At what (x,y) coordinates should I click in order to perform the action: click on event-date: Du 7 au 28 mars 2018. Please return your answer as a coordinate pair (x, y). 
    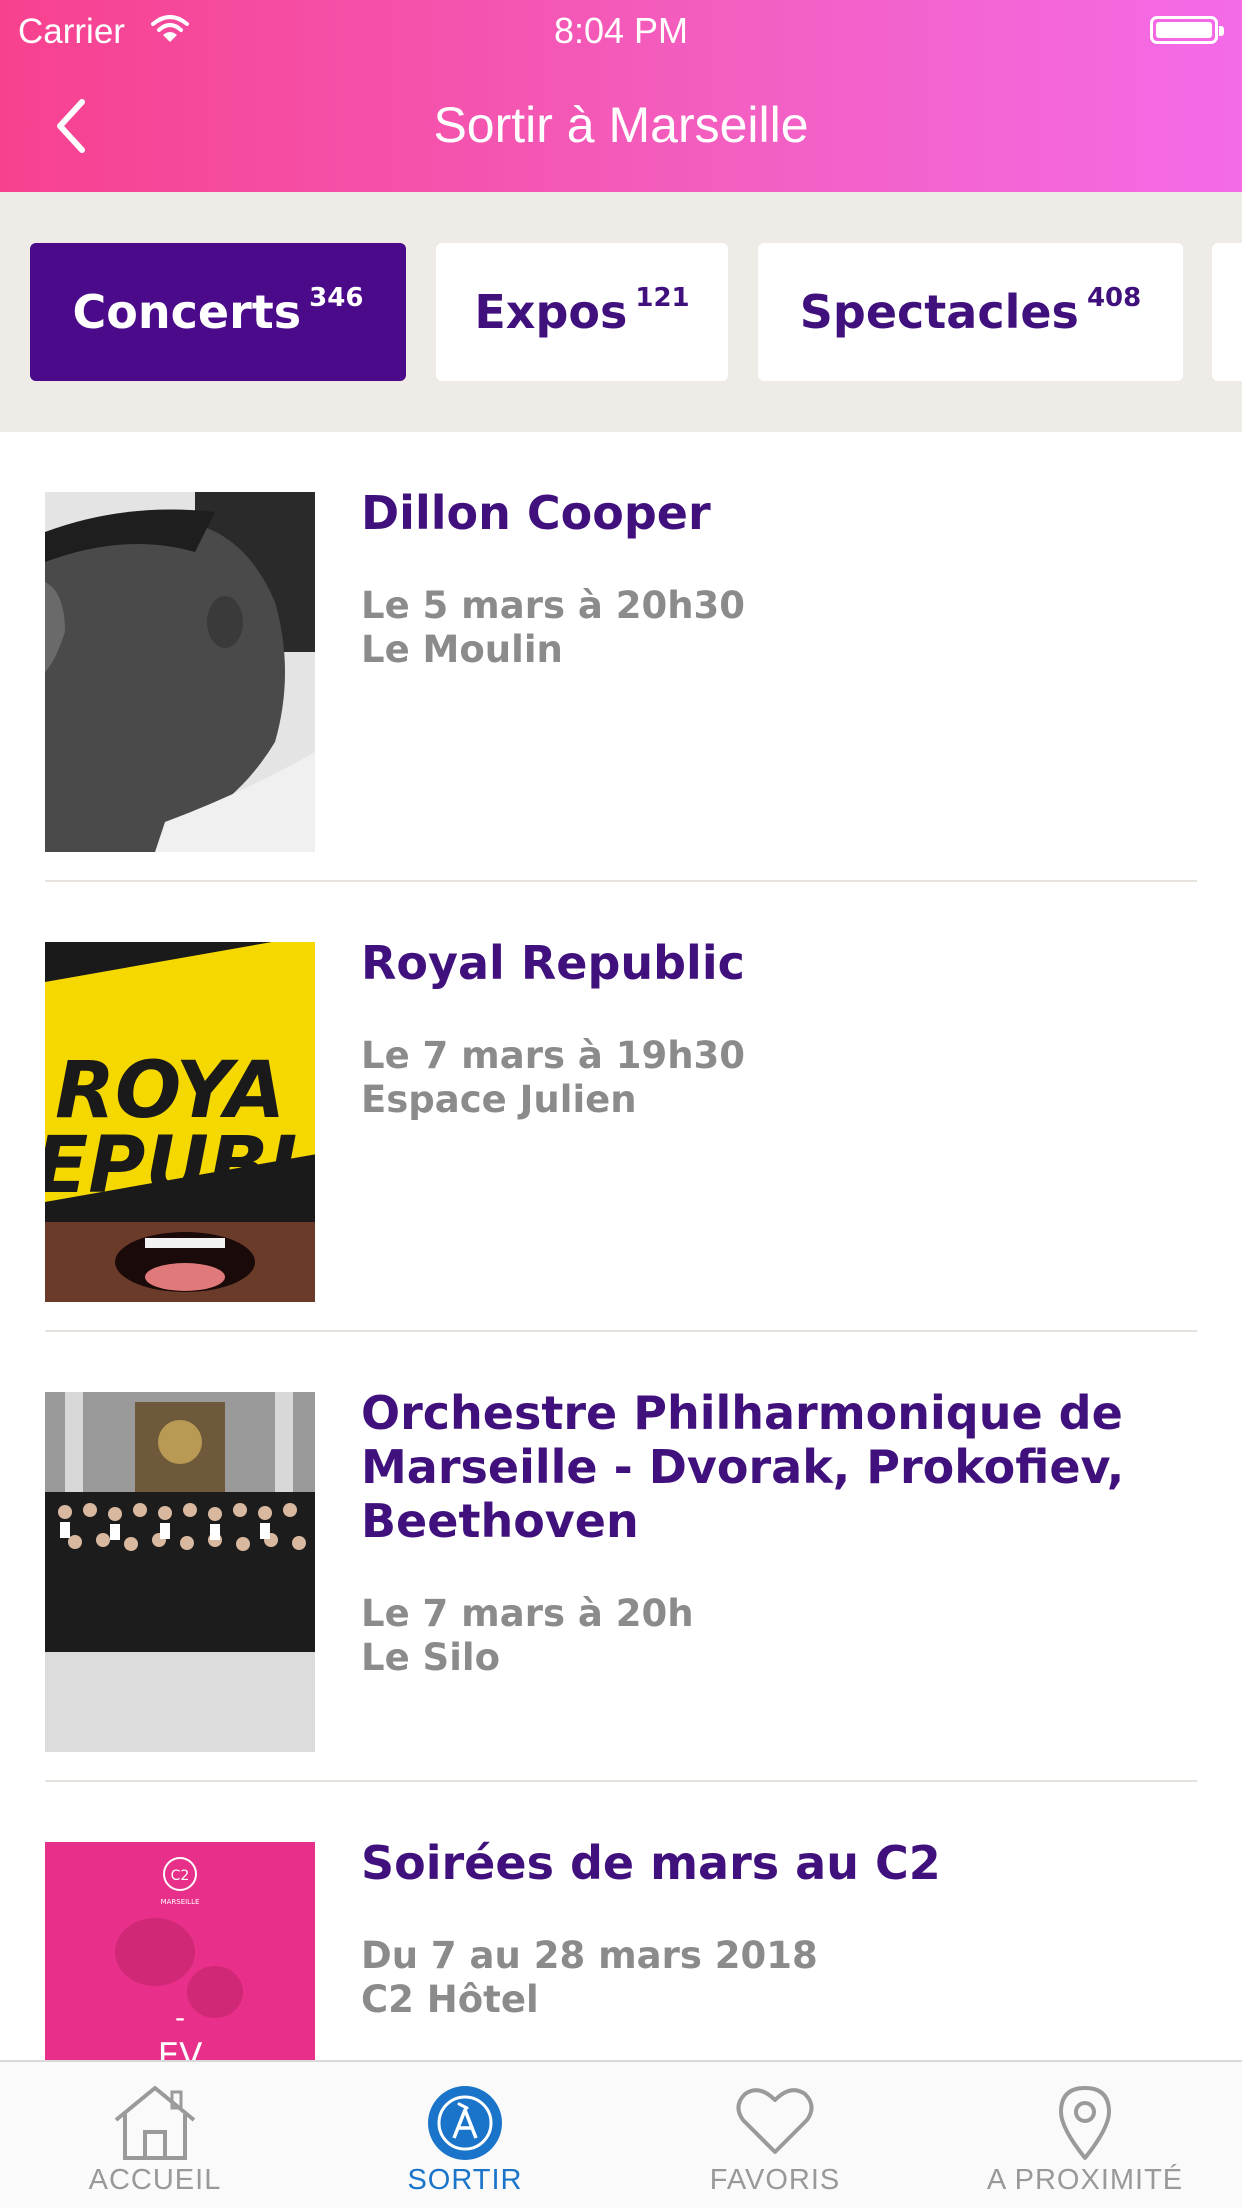
    Looking at the image, I should click on (589, 1955).